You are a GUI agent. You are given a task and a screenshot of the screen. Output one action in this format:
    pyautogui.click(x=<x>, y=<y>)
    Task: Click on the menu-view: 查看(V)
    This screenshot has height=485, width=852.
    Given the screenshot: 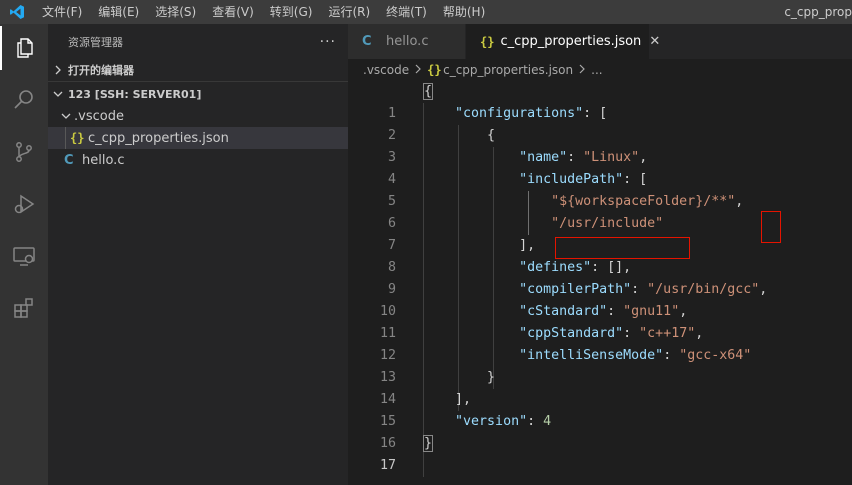 What is the action you would take?
    pyautogui.click(x=233, y=12)
    